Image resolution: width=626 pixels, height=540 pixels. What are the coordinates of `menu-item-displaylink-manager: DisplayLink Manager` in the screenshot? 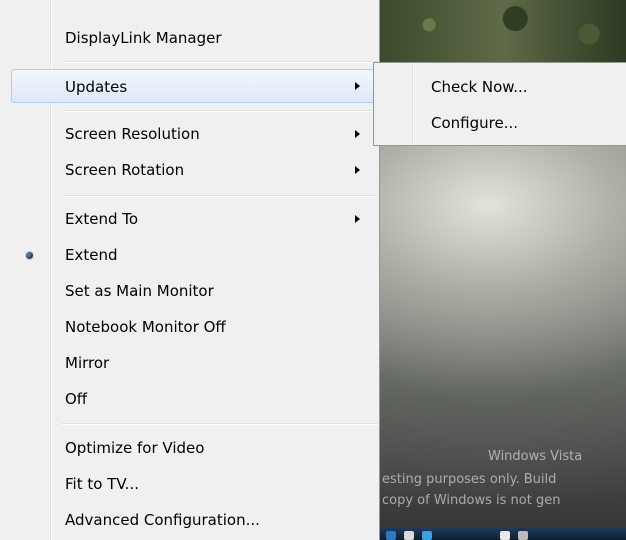 It's located at (189, 38).